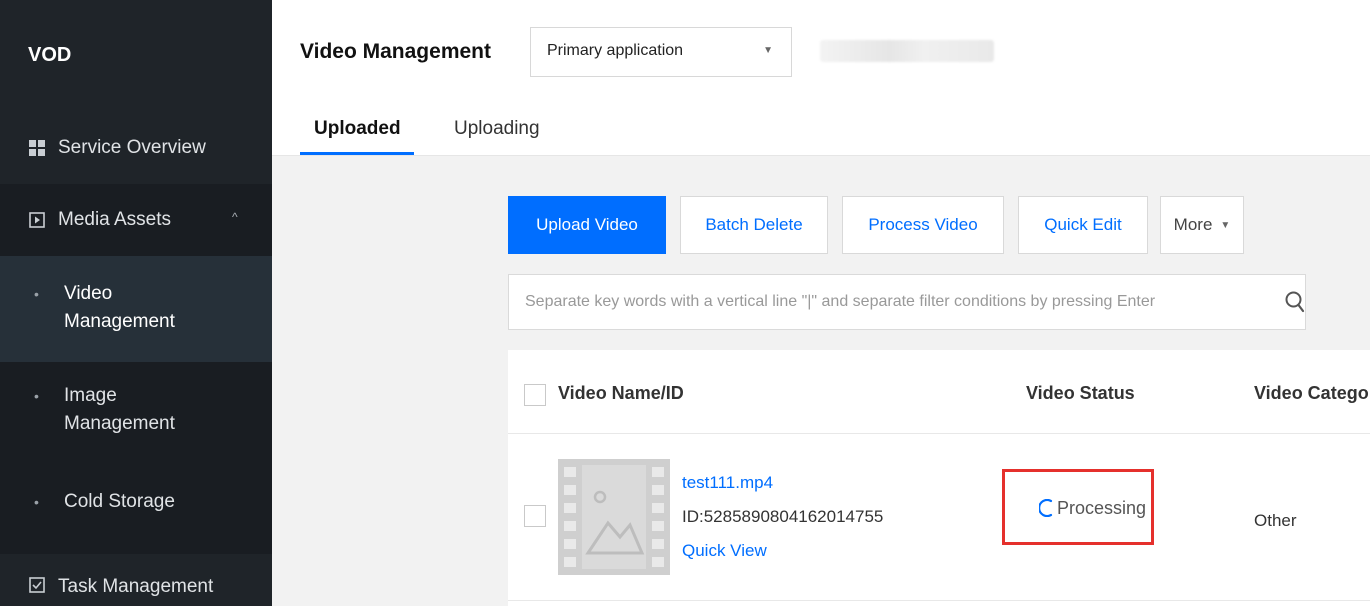 This screenshot has height=606, width=1370. I want to click on app-id-redacted, so click(907, 51).